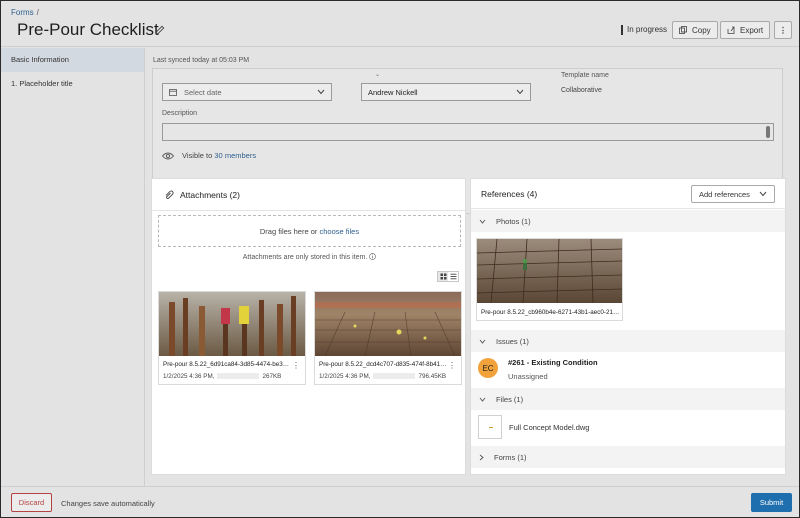 The width and height of the screenshot is (800, 518). What do you see at coordinates (247, 92) in the screenshot?
I see `date-picker: Select date` at bounding box center [247, 92].